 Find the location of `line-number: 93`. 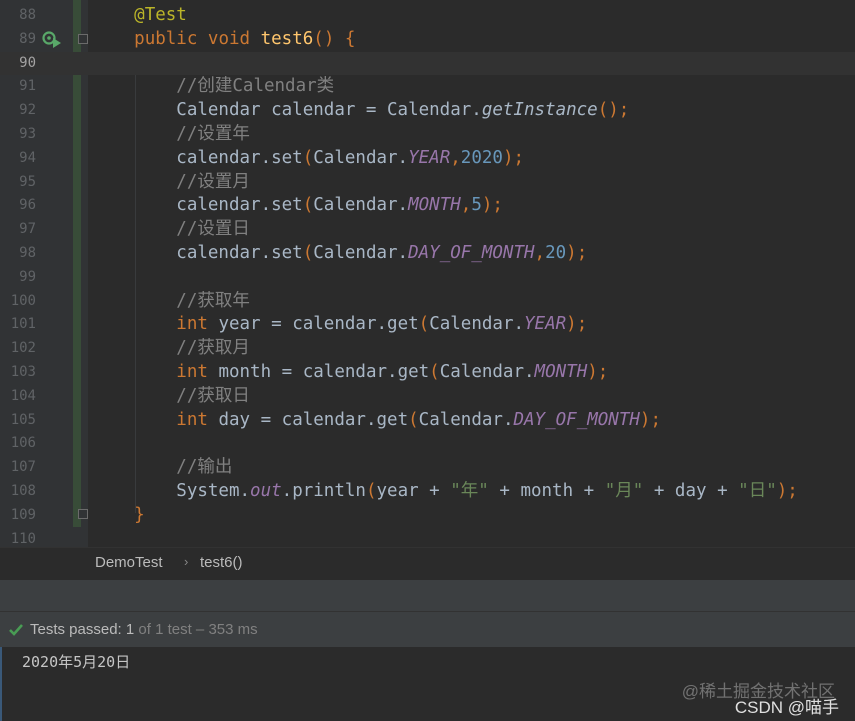

line-number: 93 is located at coordinates (18, 135).